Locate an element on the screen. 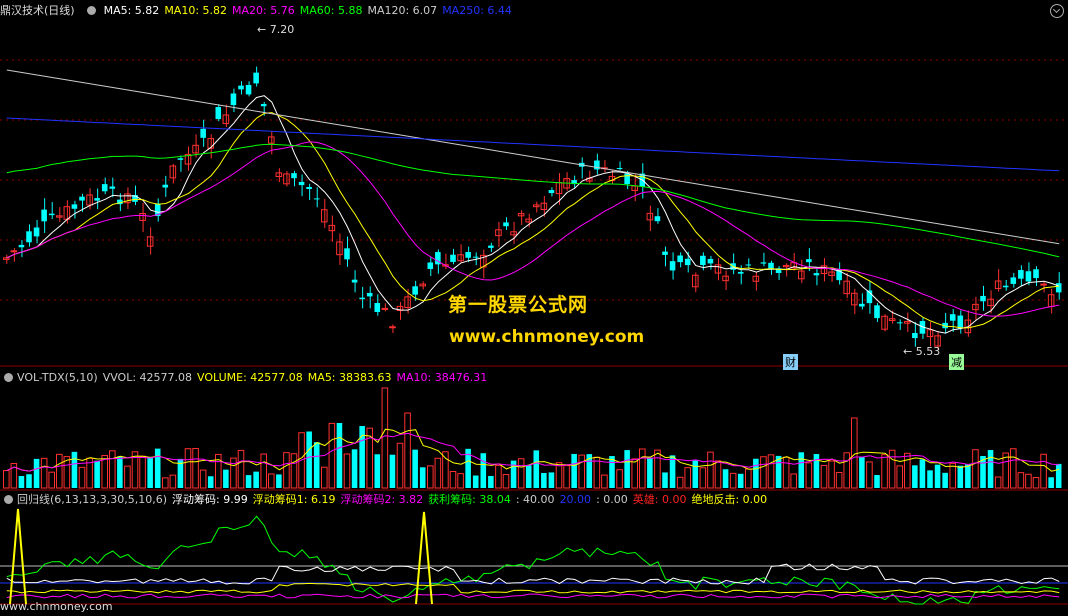  collapse-icon is located at coordinates (1057, 11).